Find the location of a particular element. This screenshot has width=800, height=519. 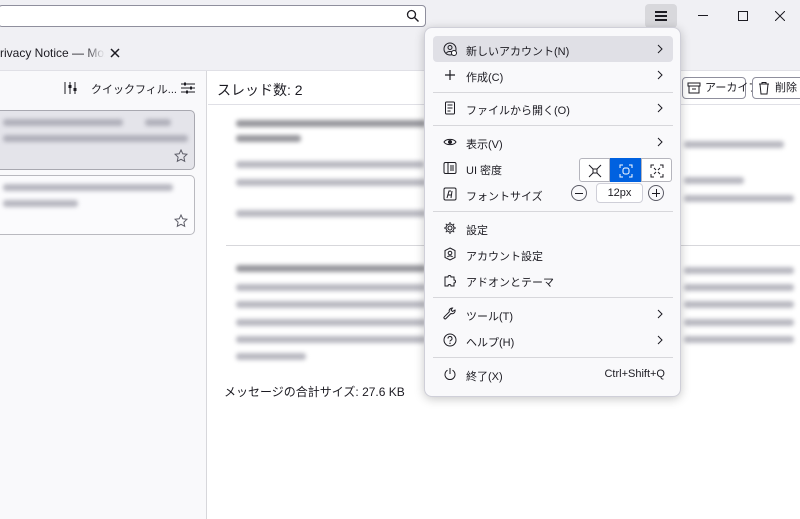

menu-item-label: 作成(C) is located at coordinates (485, 78).